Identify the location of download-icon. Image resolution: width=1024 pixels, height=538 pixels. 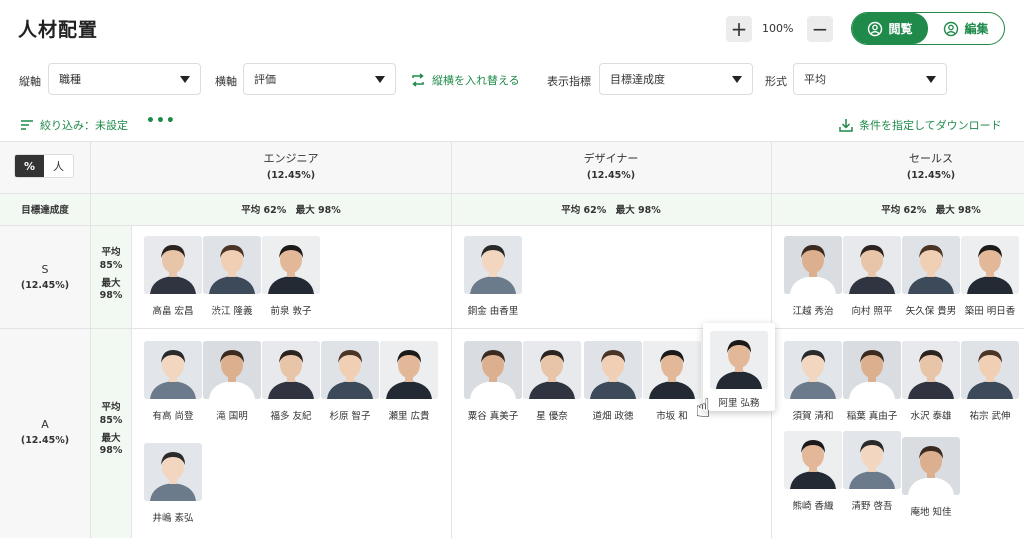
(846, 125).